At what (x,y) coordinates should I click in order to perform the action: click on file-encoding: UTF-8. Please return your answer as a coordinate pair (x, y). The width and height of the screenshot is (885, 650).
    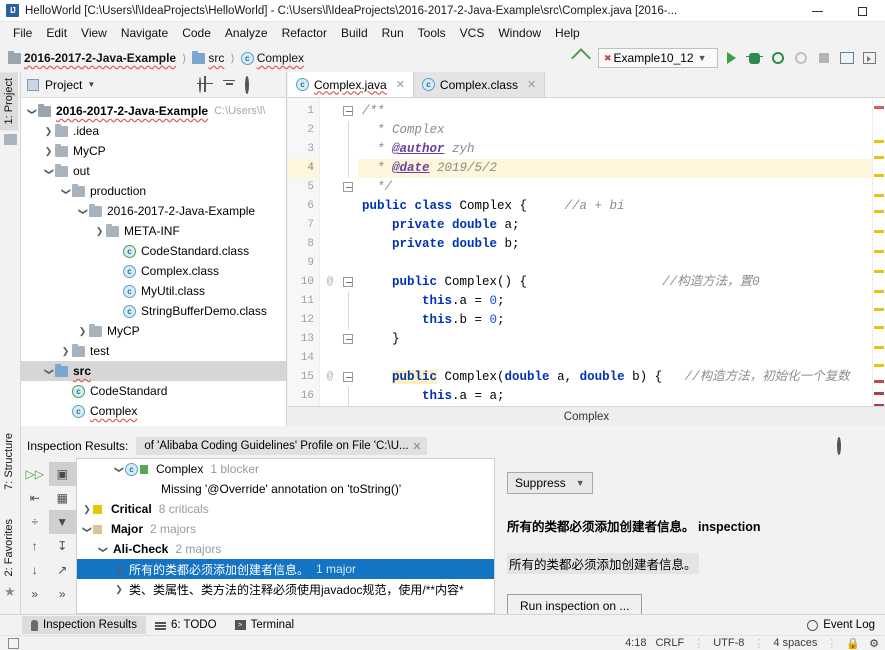
    Looking at the image, I should click on (728, 643).